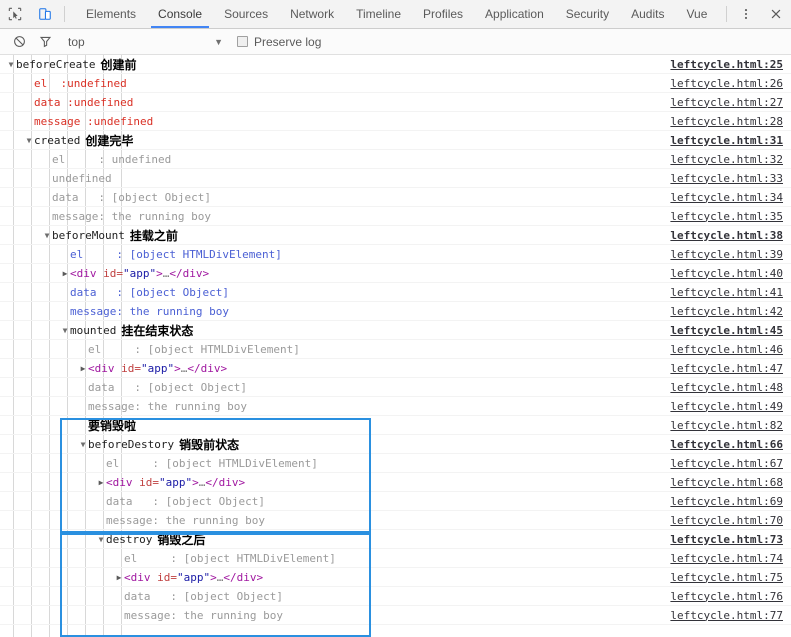 The image size is (791, 637). What do you see at coordinates (730, 349) in the screenshot?
I see `source-location-link: leftcycle.html:46` at bounding box center [730, 349].